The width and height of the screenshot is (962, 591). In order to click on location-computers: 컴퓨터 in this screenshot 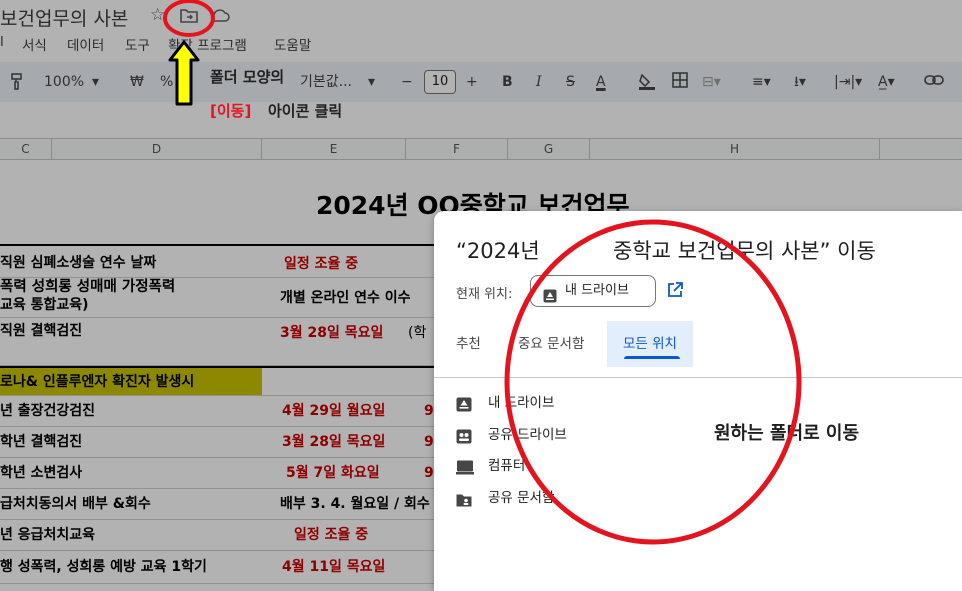, I will do `click(490, 466)`.